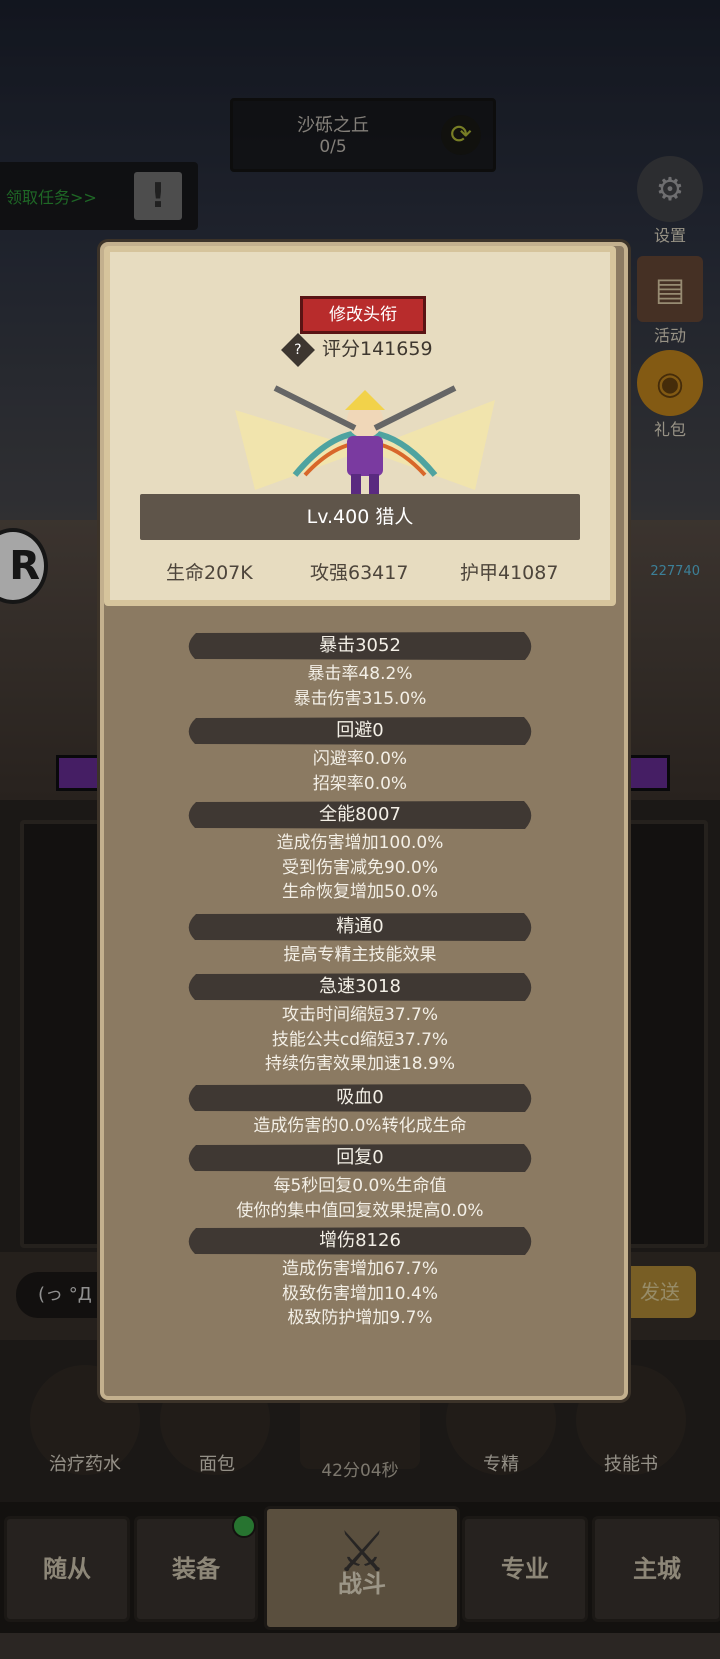  I want to click on change-title-button: 修改头衔, so click(363, 315).